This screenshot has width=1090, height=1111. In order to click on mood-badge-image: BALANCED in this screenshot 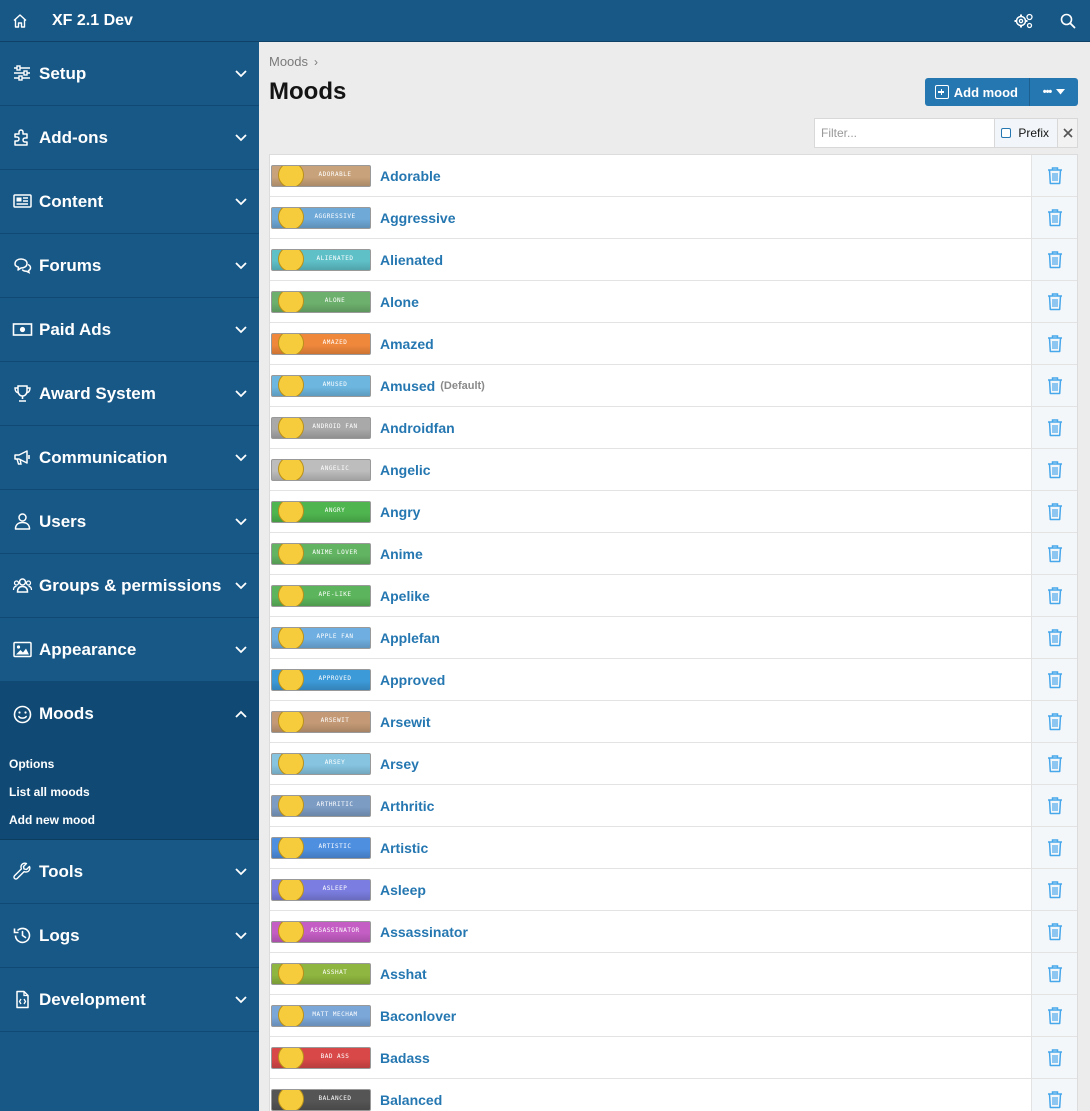, I will do `click(321, 1099)`.